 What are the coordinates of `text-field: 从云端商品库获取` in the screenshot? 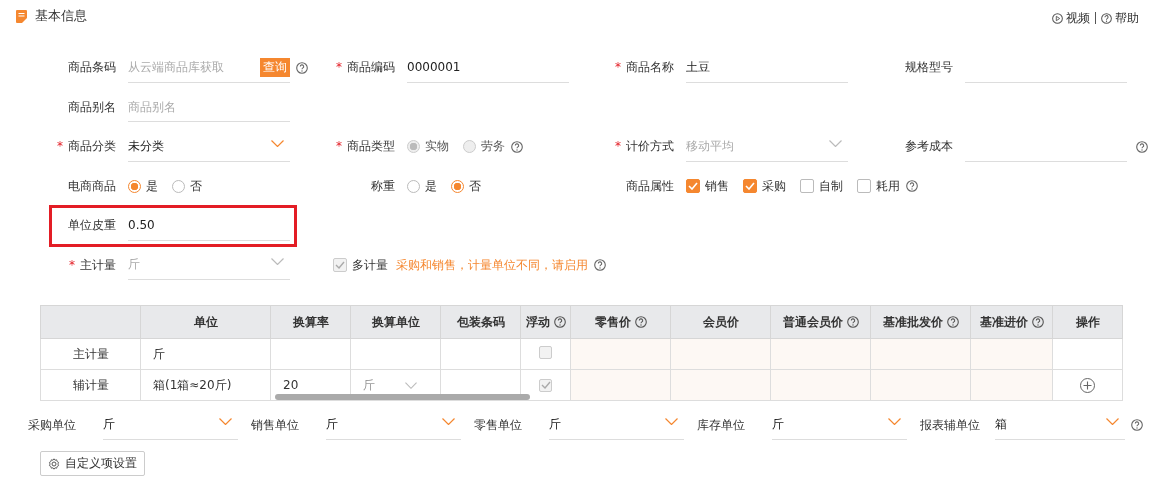 It's located at (194, 67).